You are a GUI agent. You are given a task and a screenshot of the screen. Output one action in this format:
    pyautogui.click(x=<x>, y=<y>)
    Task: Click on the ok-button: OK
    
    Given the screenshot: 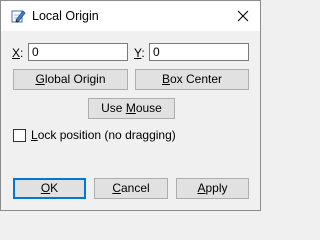 What is the action you would take?
    pyautogui.click(x=49, y=188)
    